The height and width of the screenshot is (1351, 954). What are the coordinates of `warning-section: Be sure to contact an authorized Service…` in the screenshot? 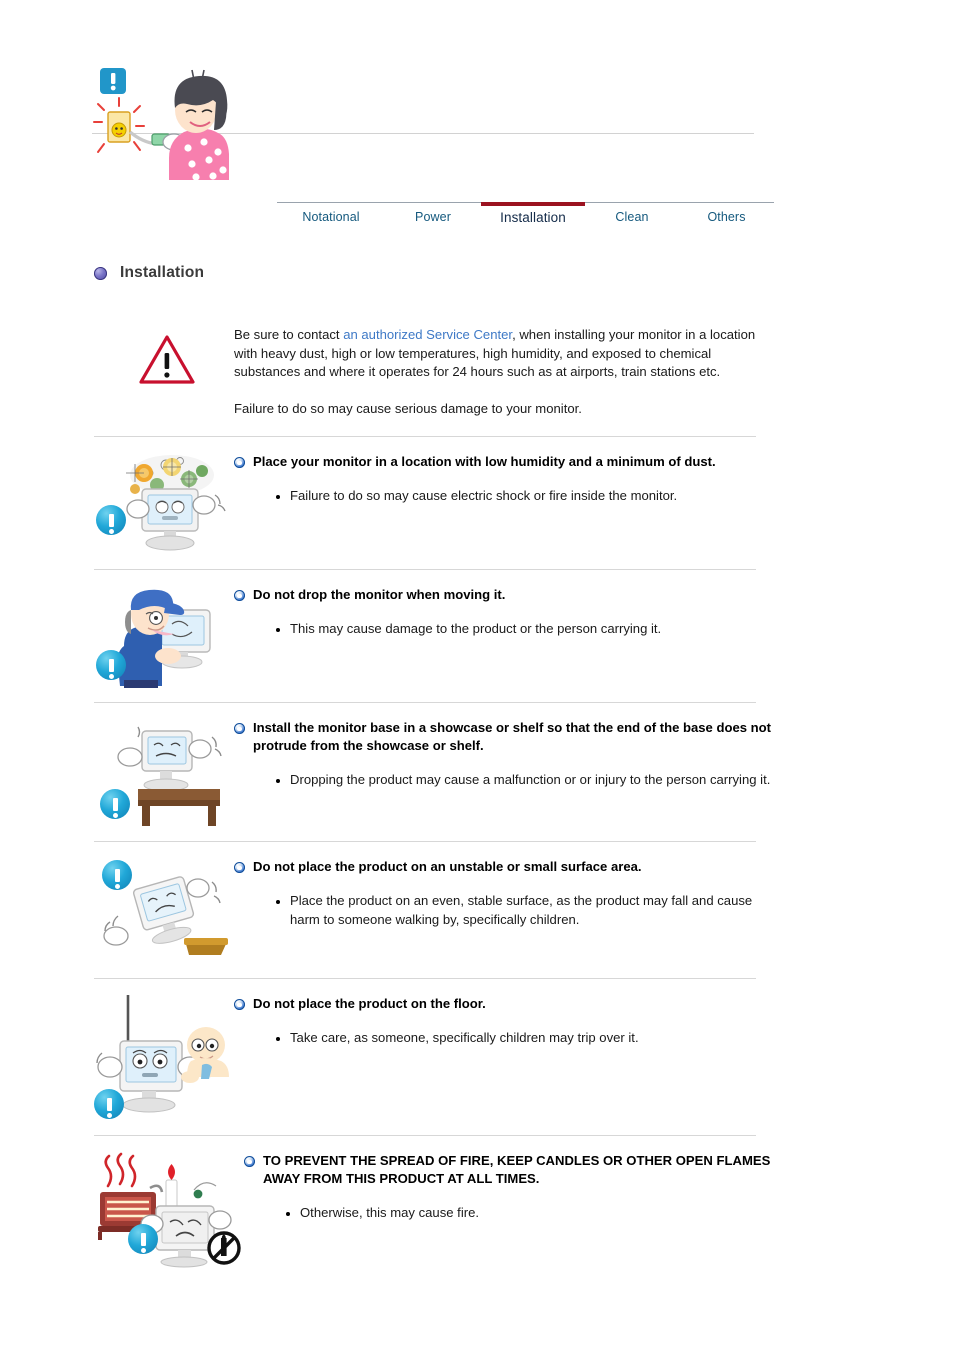 It's located at (477, 359).